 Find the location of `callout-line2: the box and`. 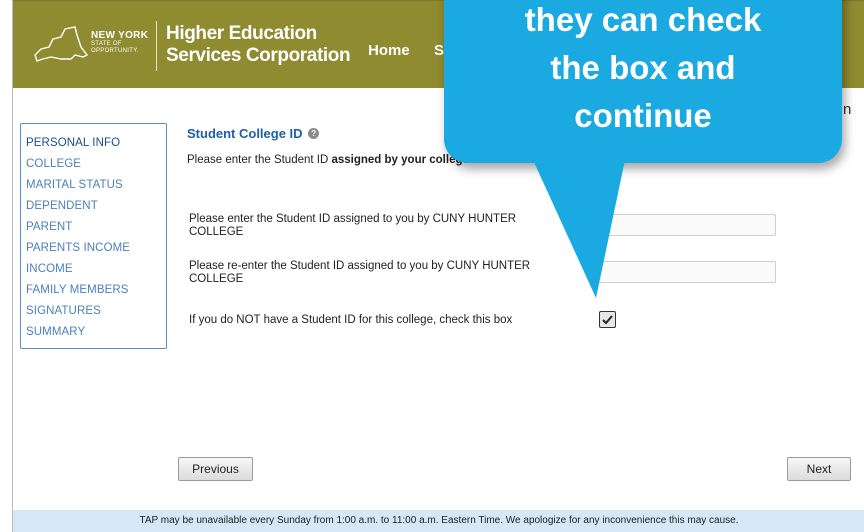

callout-line2: the box and is located at coordinates (643, 67).